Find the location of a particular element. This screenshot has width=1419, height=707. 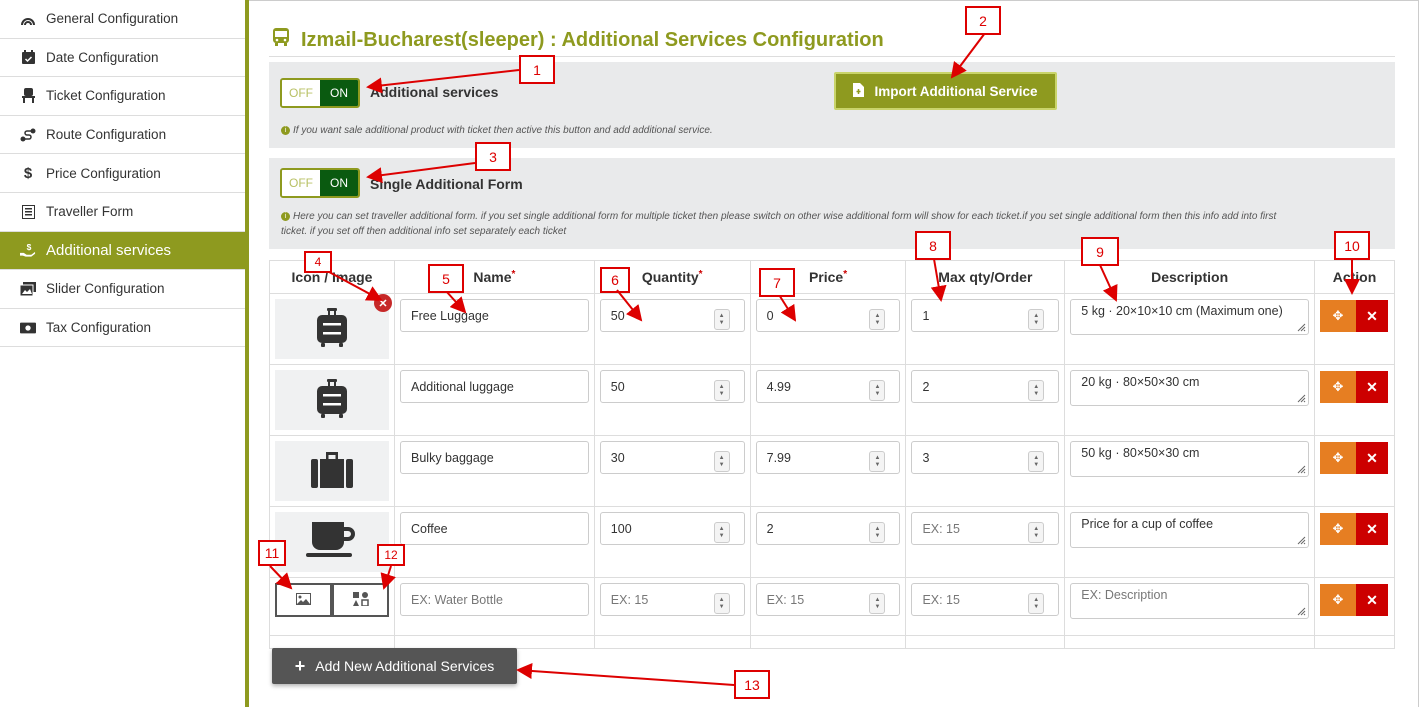

sidebar-item-additional-services: $ Additional services is located at coordinates (122, 251).